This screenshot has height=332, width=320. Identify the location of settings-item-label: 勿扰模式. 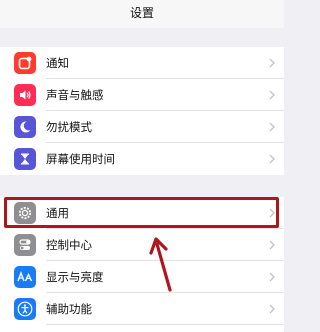
(69, 127).